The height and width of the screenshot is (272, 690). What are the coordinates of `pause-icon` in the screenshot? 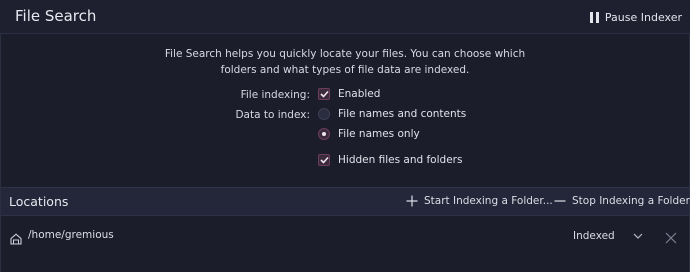 It's located at (594, 17).